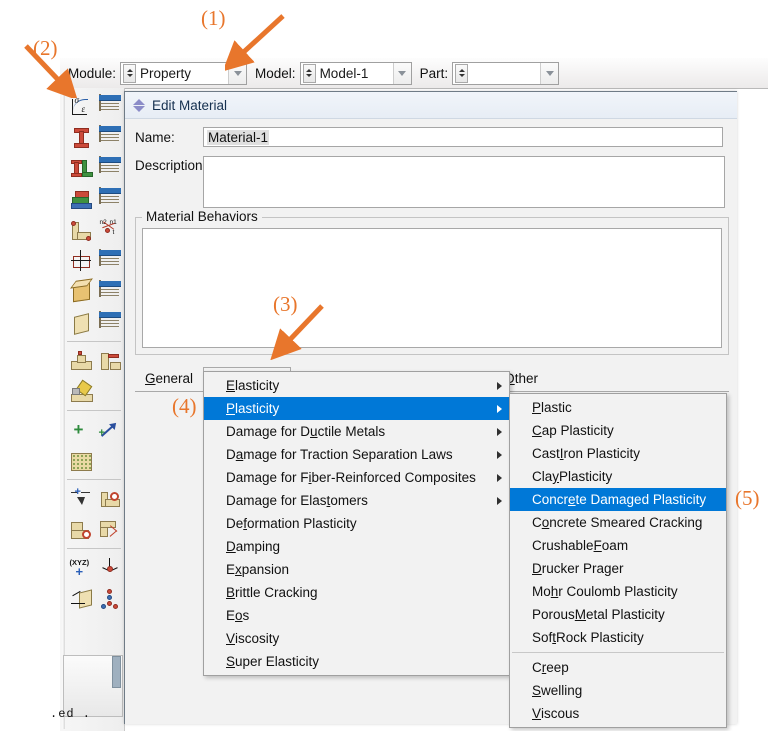  I want to click on description-label: Description:, so click(171, 165).